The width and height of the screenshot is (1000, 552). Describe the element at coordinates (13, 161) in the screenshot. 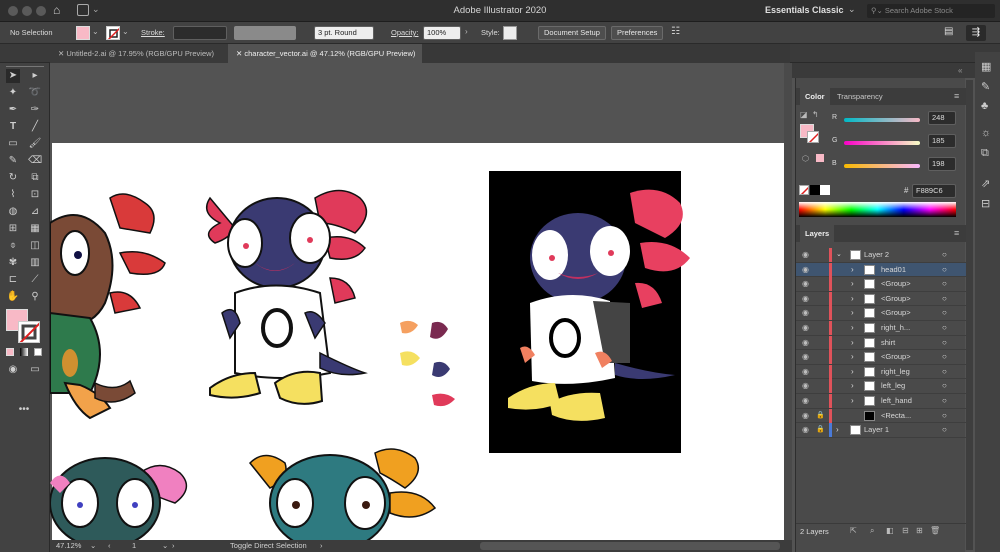

I see `pencil-tool-icon: ✎` at that location.